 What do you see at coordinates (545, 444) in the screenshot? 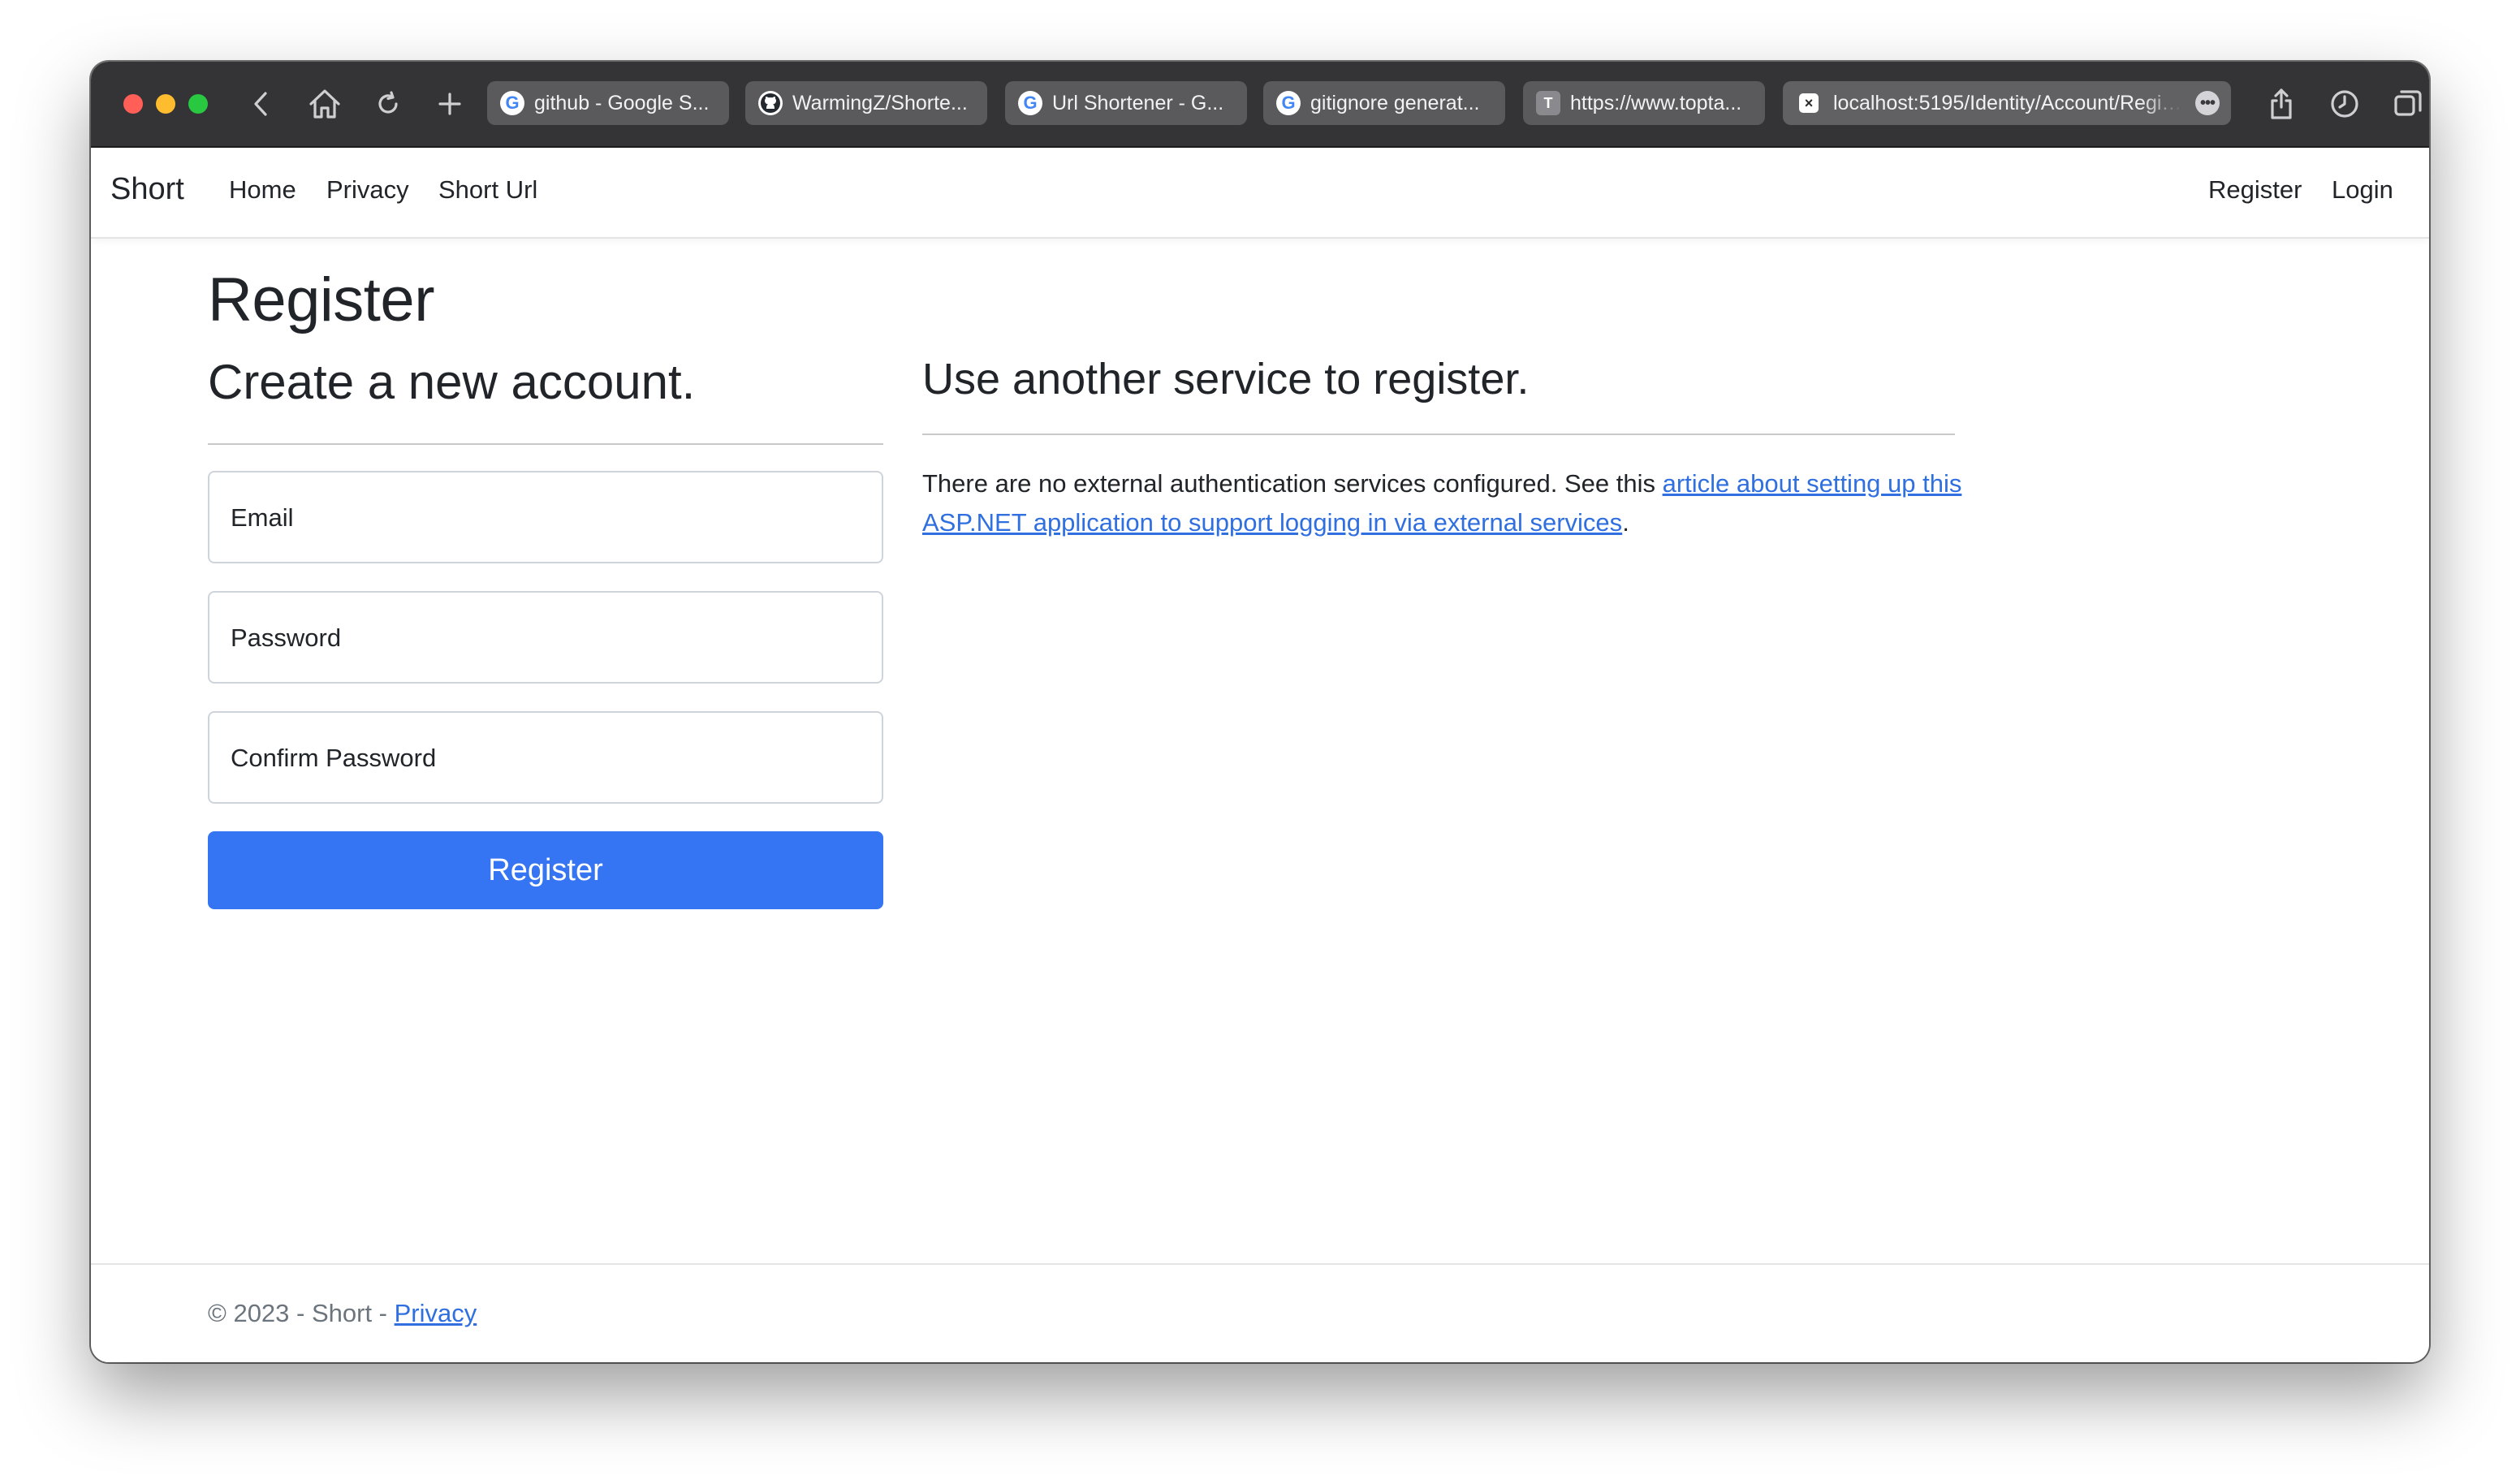
I see `form-divider` at bounding box center [545, 444].